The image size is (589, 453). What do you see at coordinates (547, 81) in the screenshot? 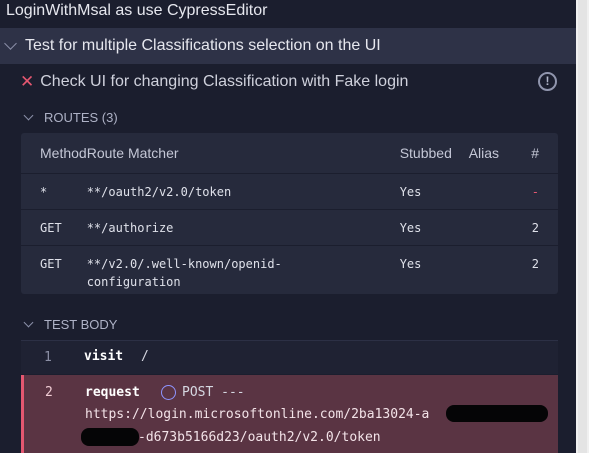
I see `alert-icon: !` at bounding box center [547, 81].